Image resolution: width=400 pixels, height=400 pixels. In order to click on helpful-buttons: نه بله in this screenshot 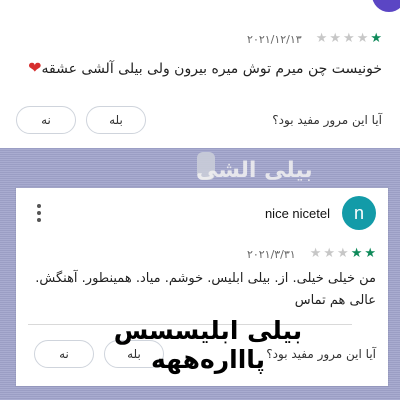, I will do `click(81, 120)`.